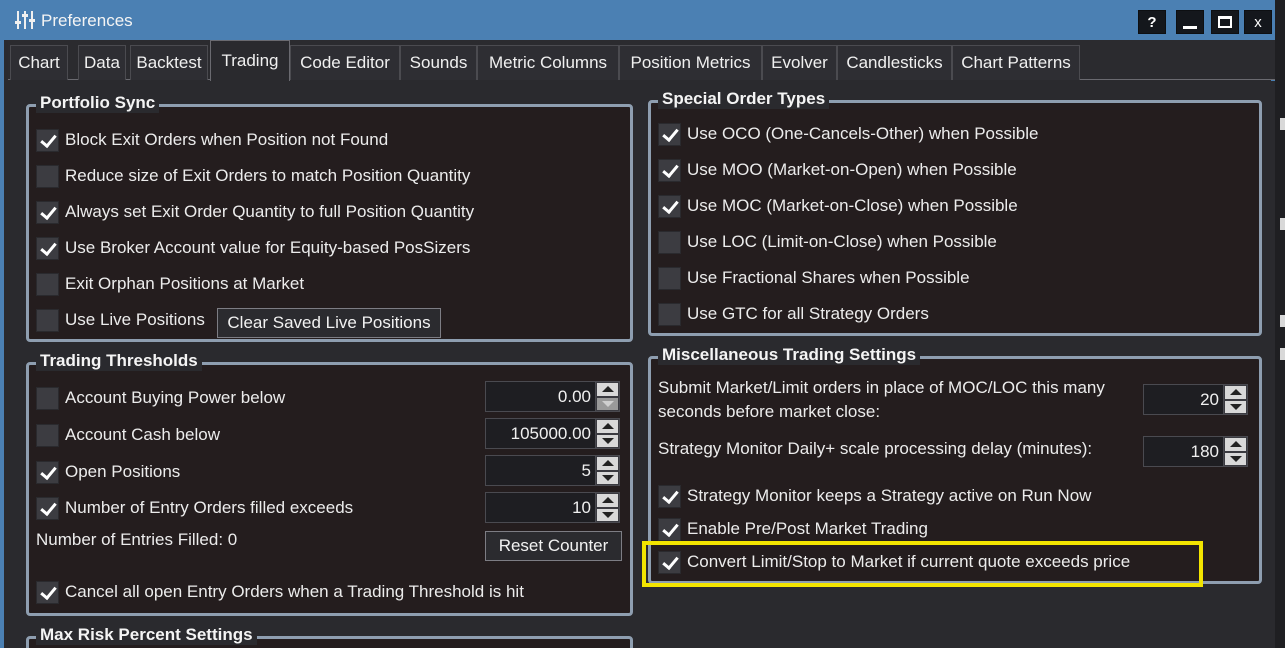 This screenshot has height=648, width=1285. I want to click on checkbox-label: Use MOC (Market-on-Close) when Possible, so click(852, 205).